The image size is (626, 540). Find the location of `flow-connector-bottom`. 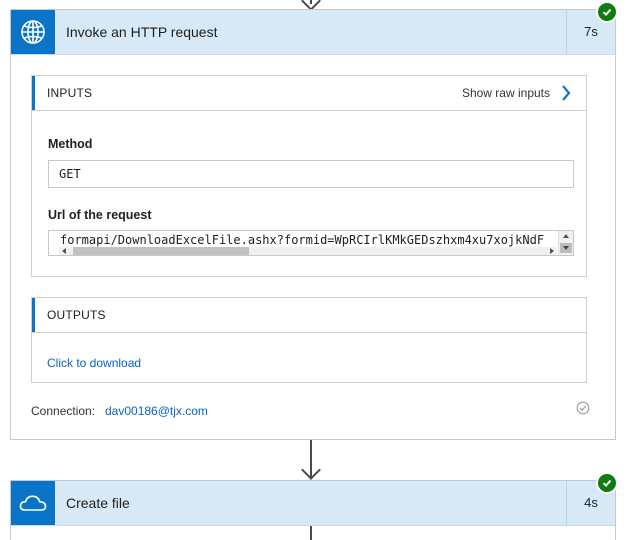

flow-connector-bottom is located at coordinates (311, 533).